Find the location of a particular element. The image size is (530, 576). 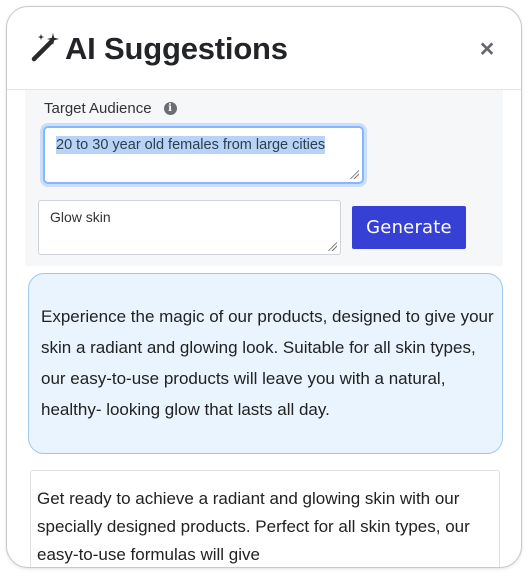

target-audience-label-text: Target Audience is located at coordinates (98, 108).